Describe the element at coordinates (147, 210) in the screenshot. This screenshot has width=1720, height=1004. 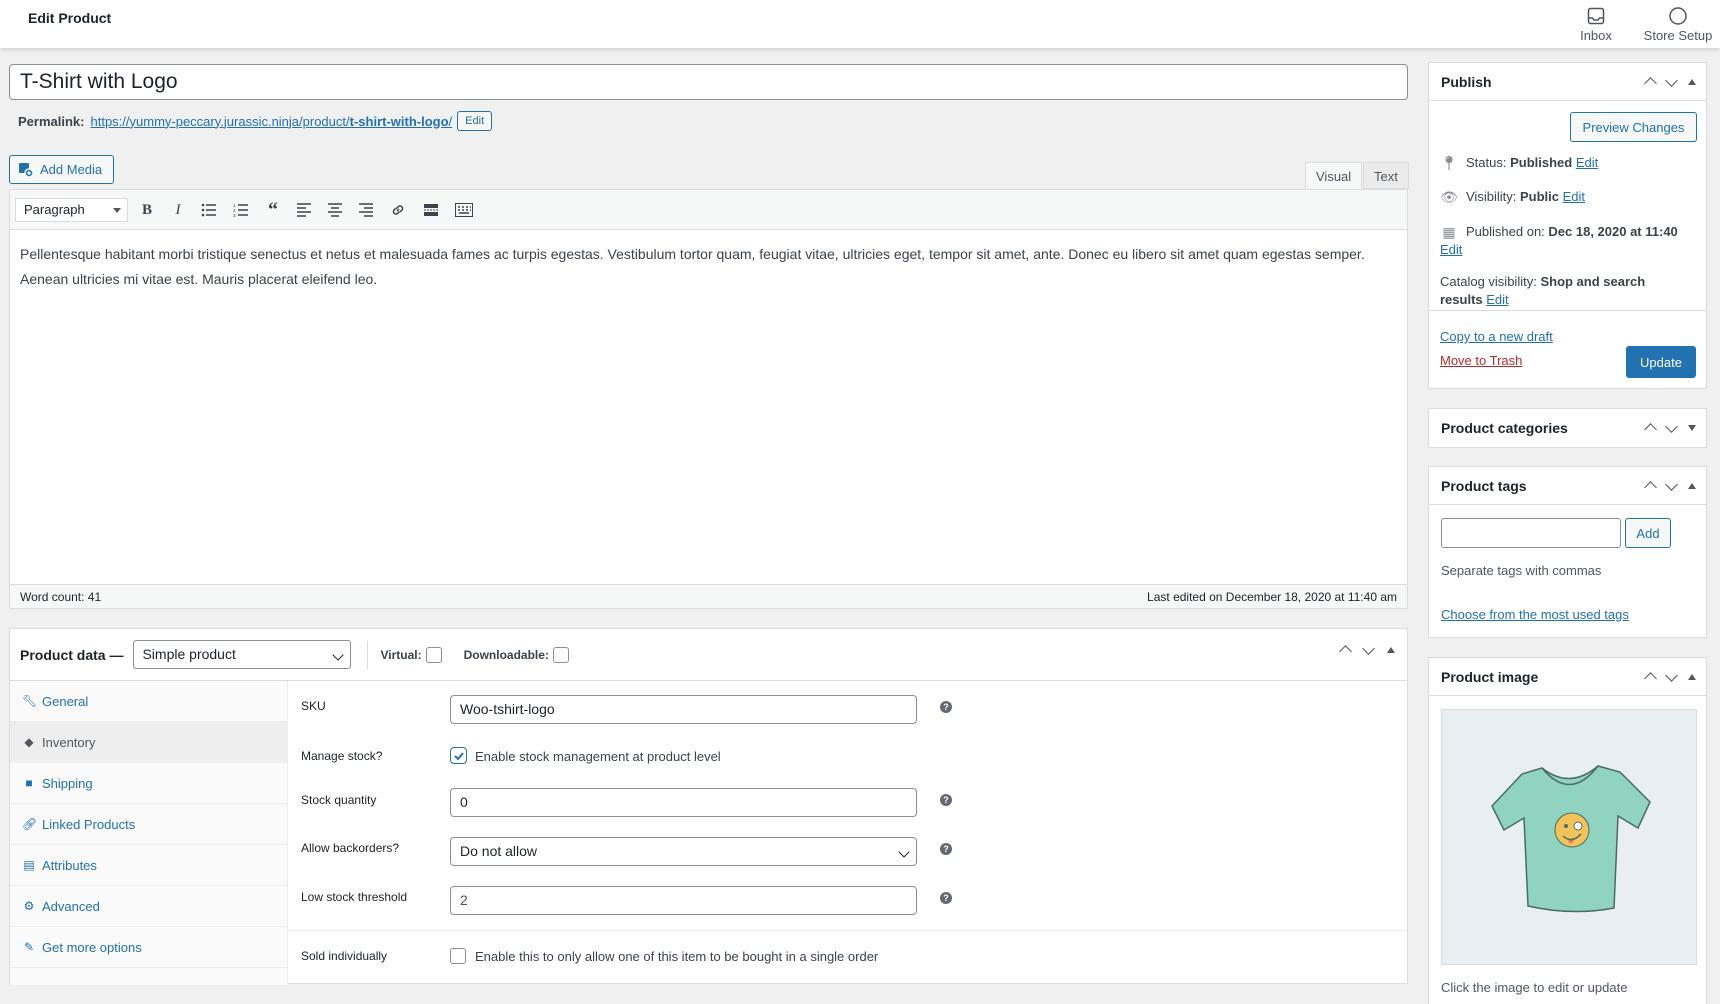
I see `bold-icon: B` at that location.